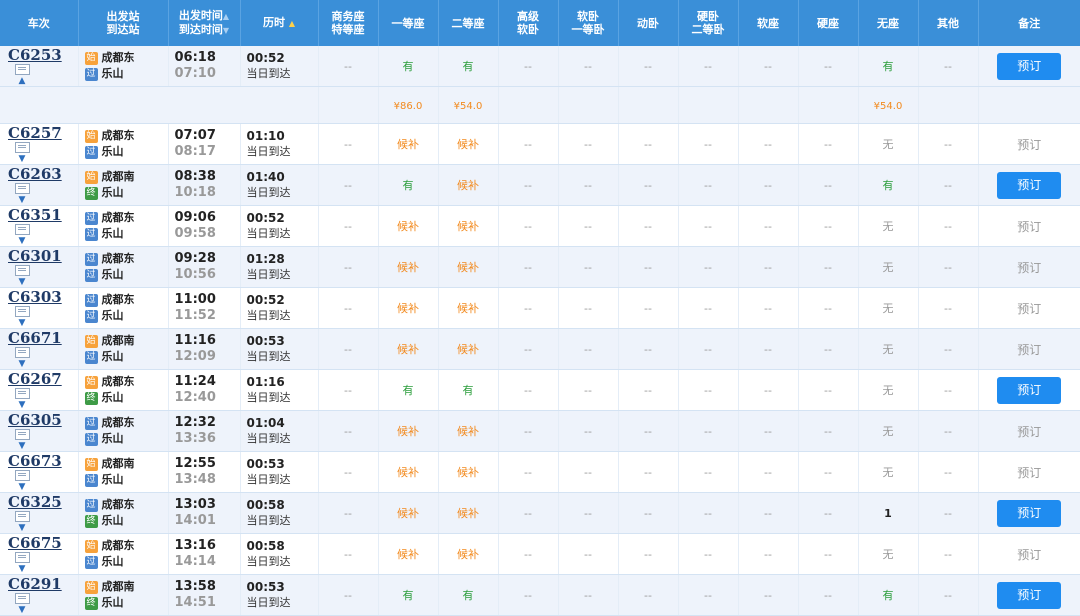 The height and width of the screenshot is (616, 1080). What do you see at coordinates (888, 595) in the screenshot?
I see `no-seat-status: 有` at bounding box center [888, 595].